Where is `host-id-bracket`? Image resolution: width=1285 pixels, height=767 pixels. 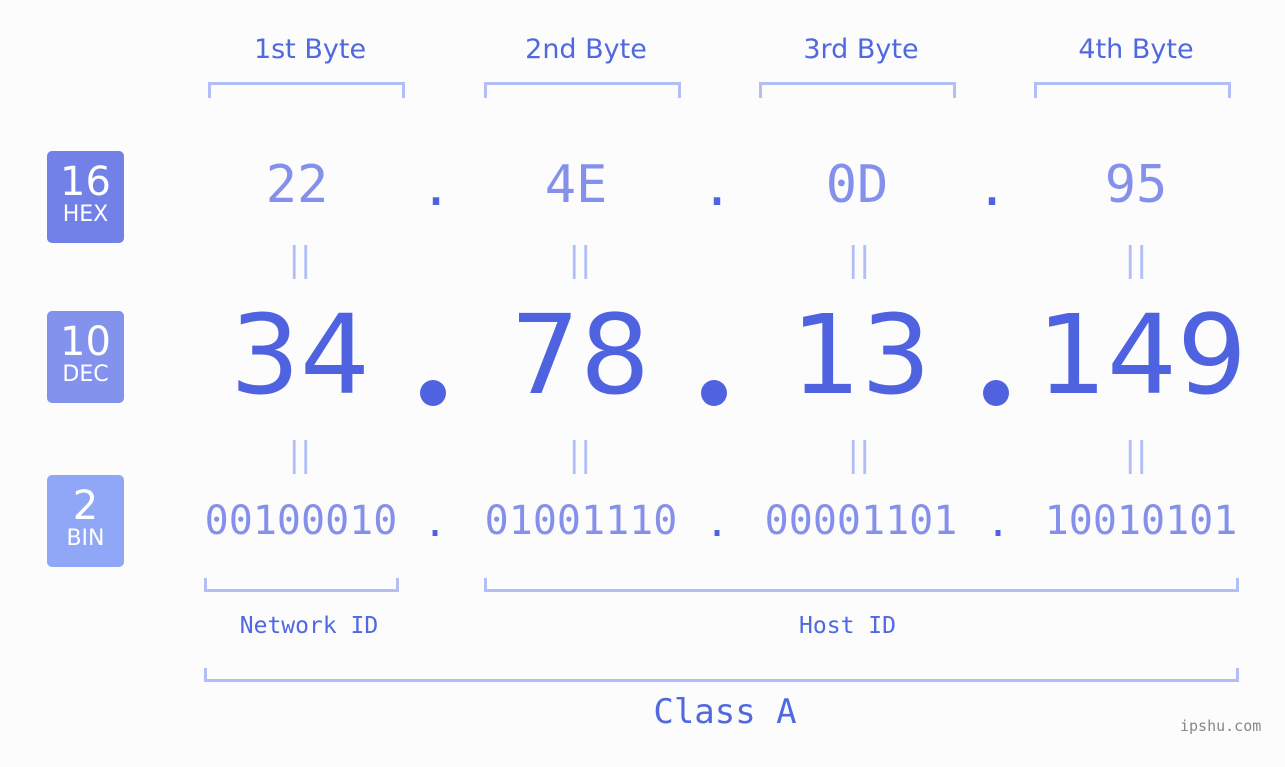
host-id-bracket is located at coordinates (861, 585).